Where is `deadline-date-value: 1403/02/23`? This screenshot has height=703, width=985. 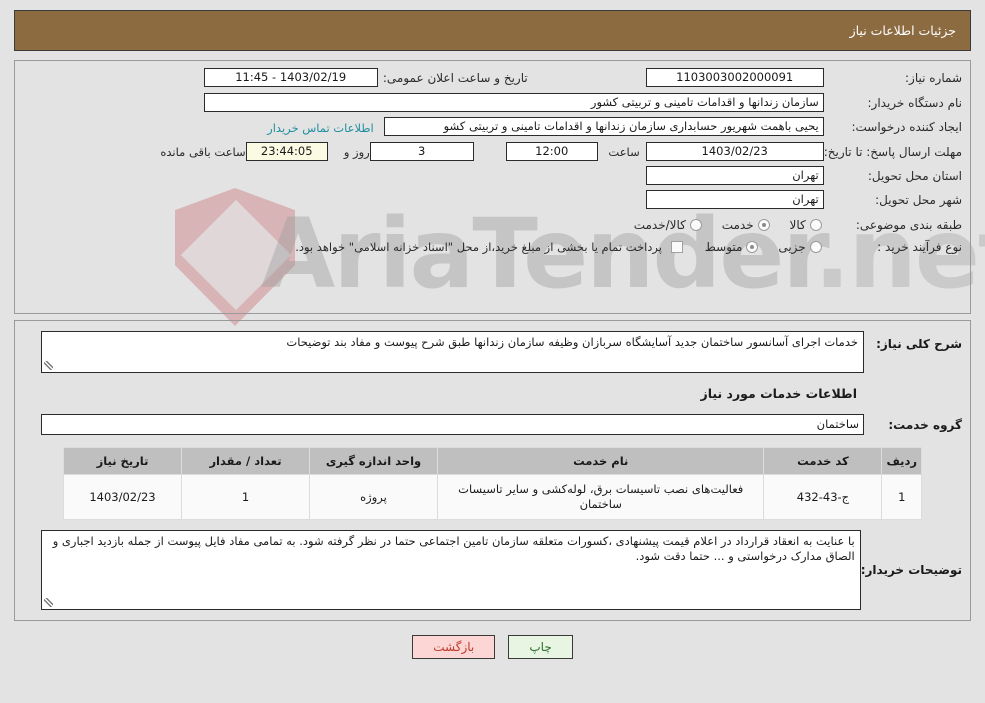 deadline-date-value: 1403/02/23 is located at coordinates (734, 151).